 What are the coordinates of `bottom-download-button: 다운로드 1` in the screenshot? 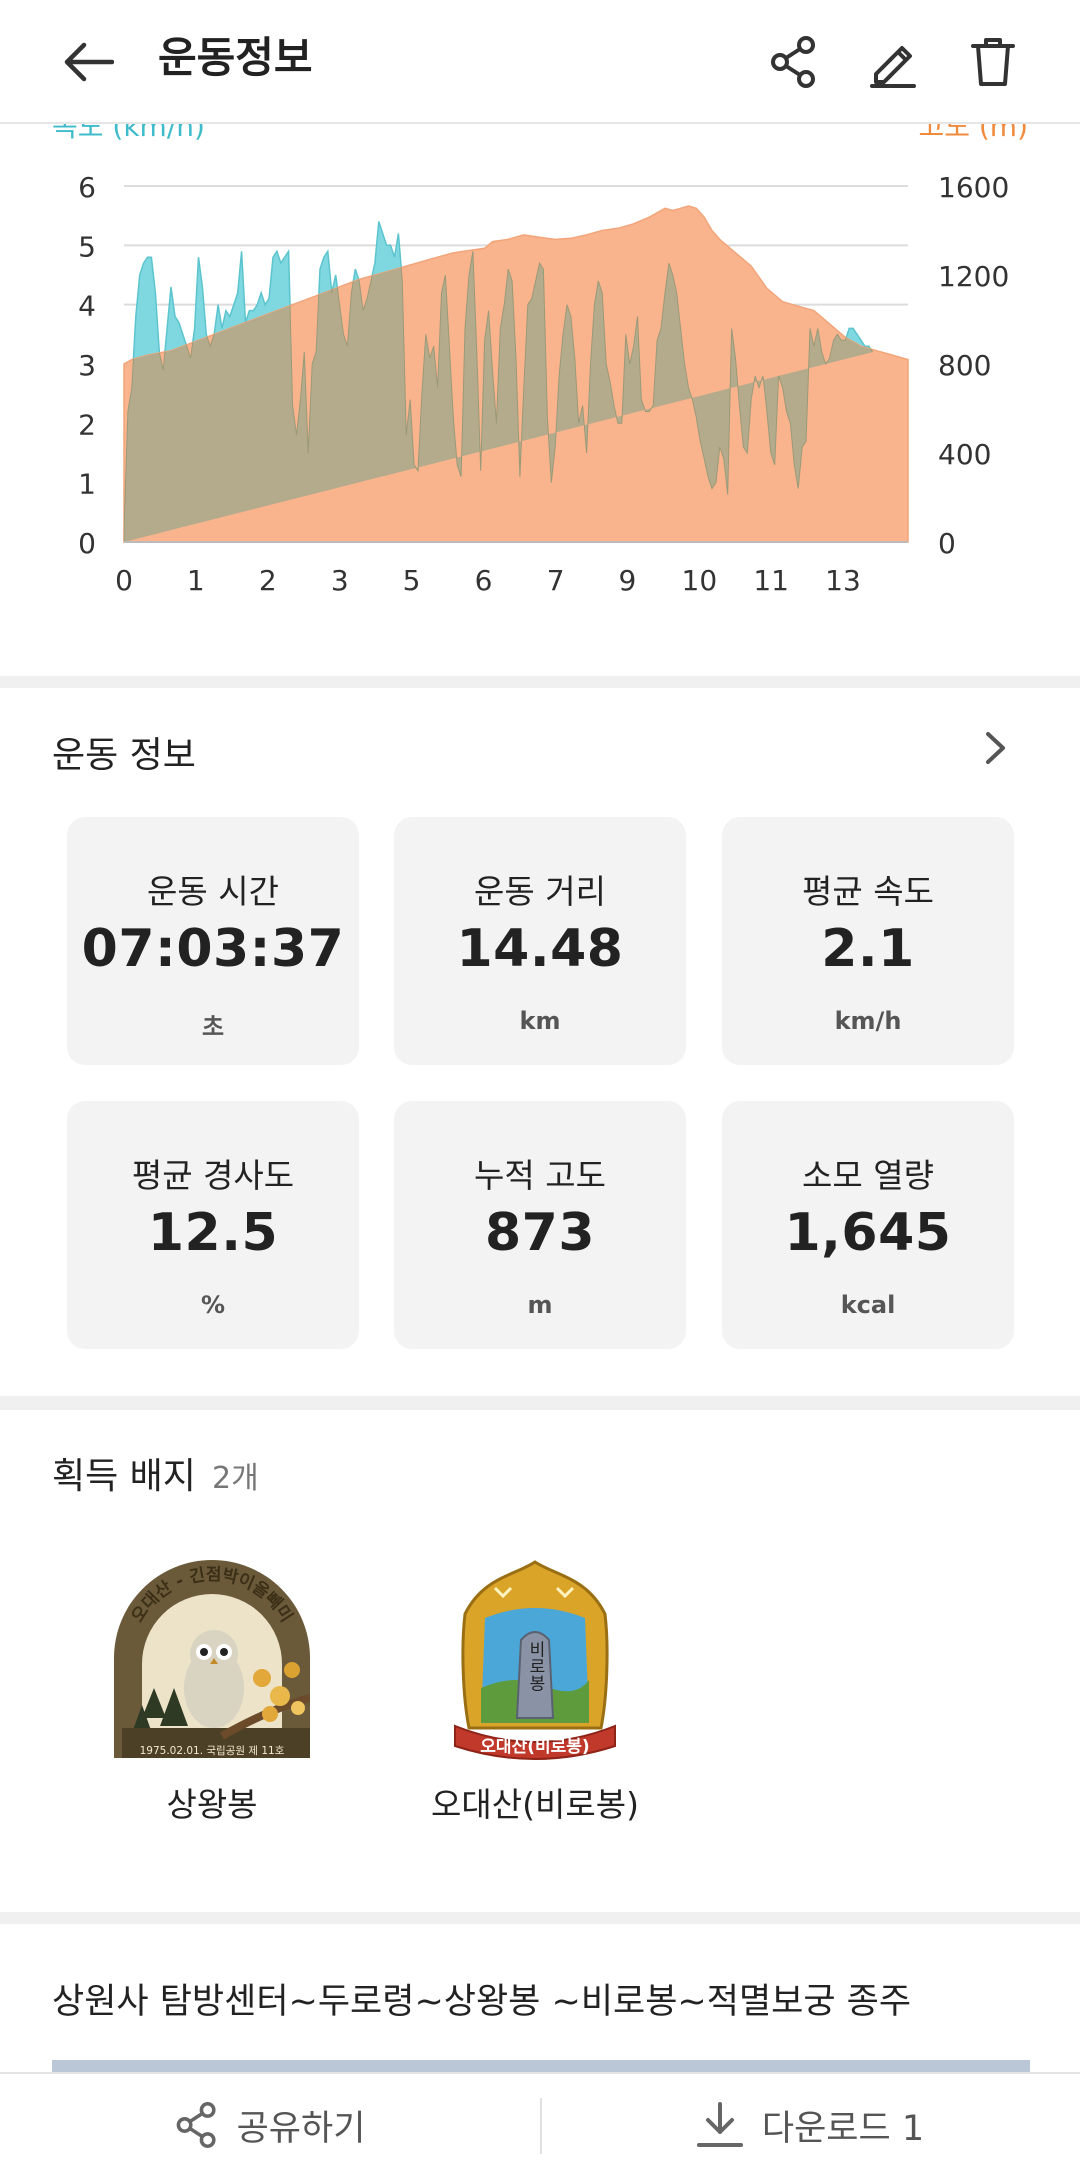 It's located at (810, 2125).